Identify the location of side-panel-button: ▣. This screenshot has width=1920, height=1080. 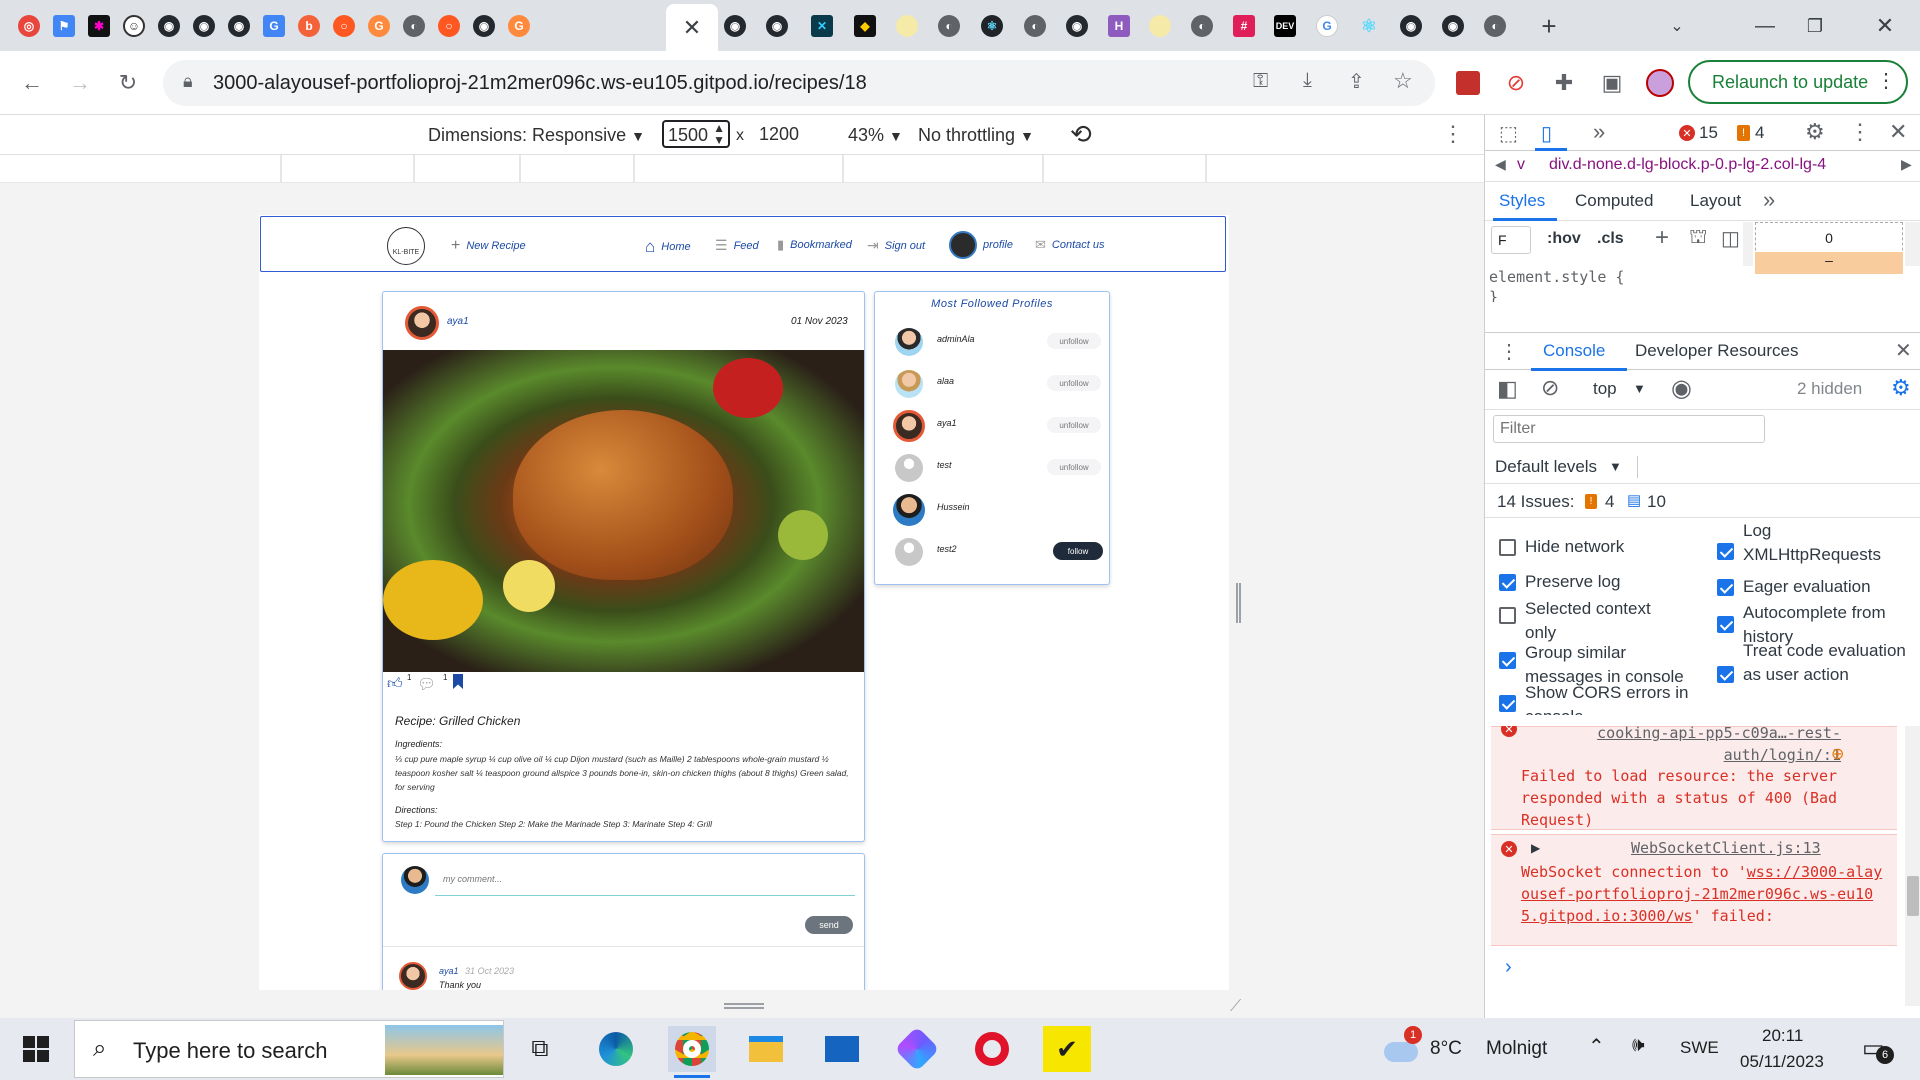
(1612, 83).